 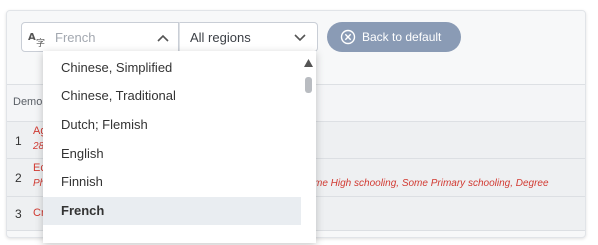 What do you see at coordinates (18, 178) in the screenshot?
I see `row-number: 2` at bounding box center [18, 178].